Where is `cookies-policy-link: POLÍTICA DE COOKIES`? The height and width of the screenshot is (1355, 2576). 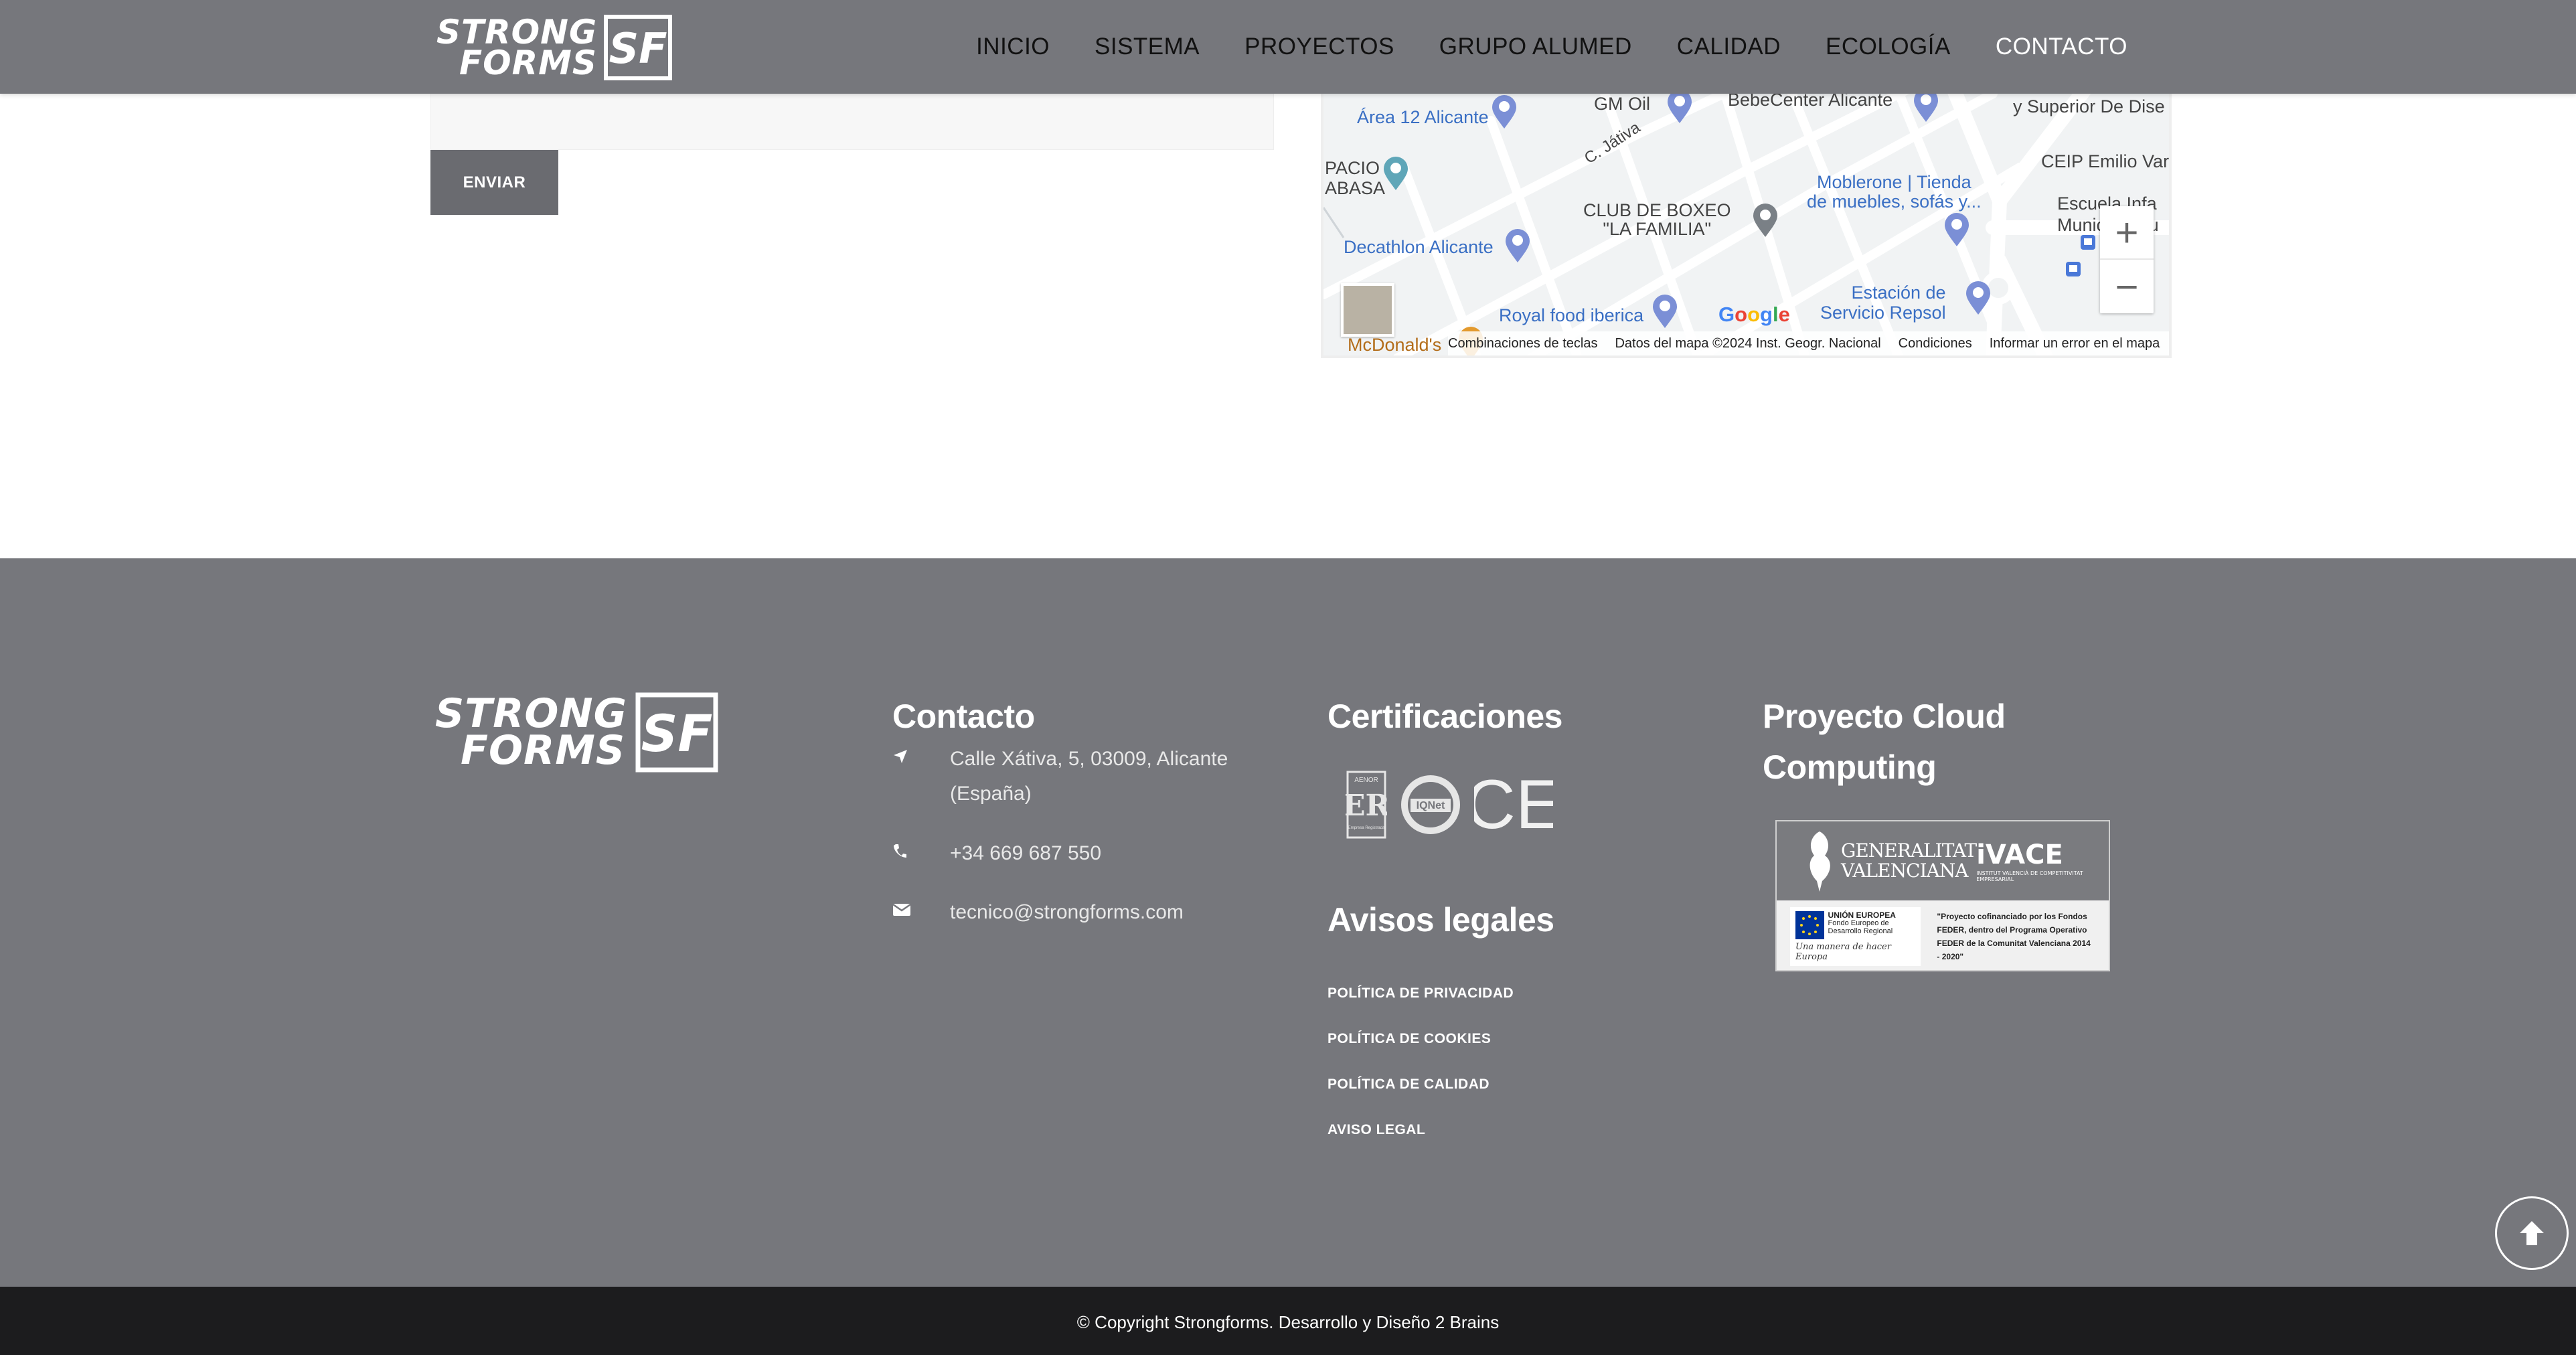
cookies-policy-link: POLÍTICA DE COOKIES is located at coordinates (1409, 1039).